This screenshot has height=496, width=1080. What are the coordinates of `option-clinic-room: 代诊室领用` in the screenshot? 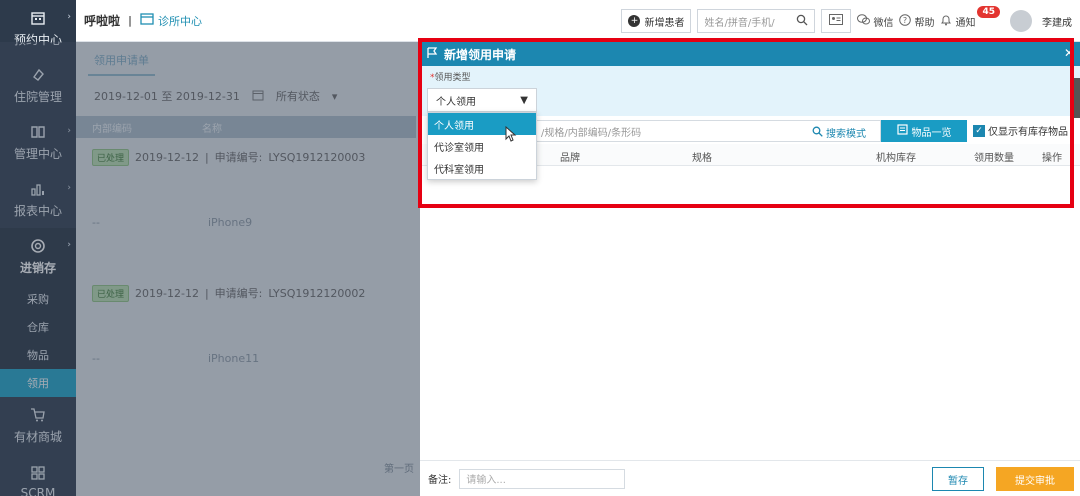 It's located at (482, 146).